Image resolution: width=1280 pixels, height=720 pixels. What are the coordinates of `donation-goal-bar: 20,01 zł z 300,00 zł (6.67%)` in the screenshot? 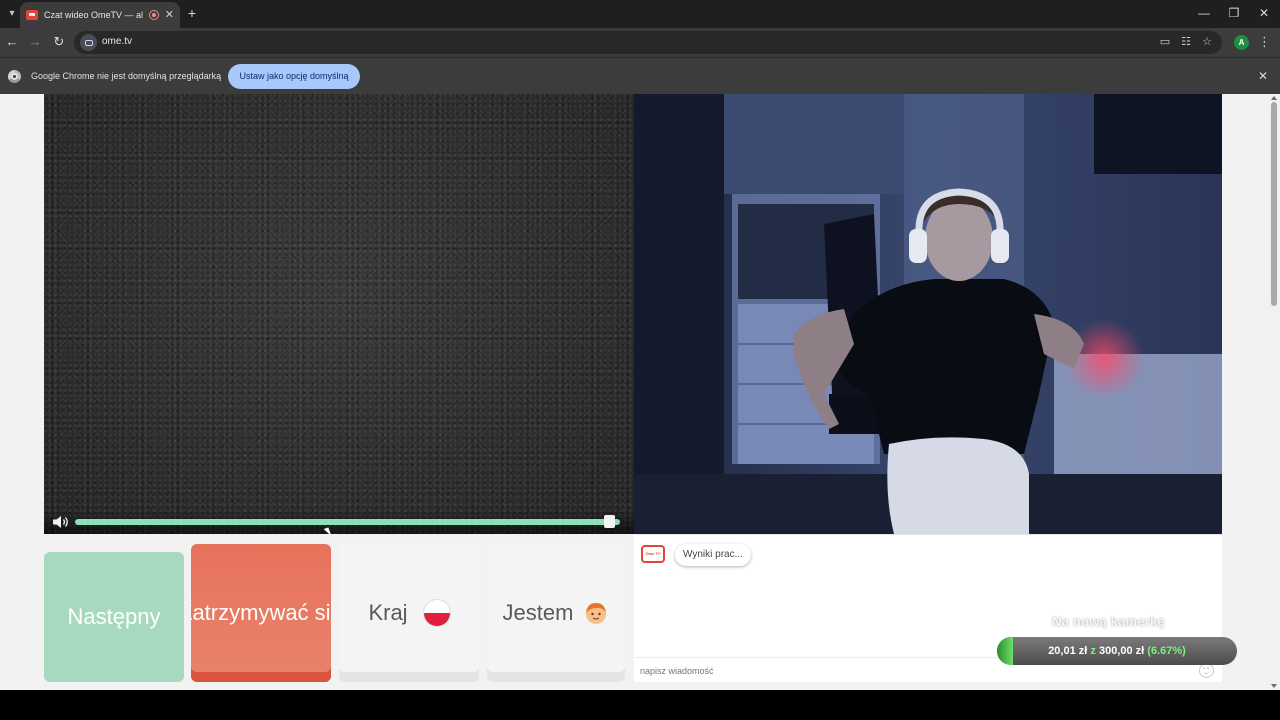 It's located at (1117, 651).